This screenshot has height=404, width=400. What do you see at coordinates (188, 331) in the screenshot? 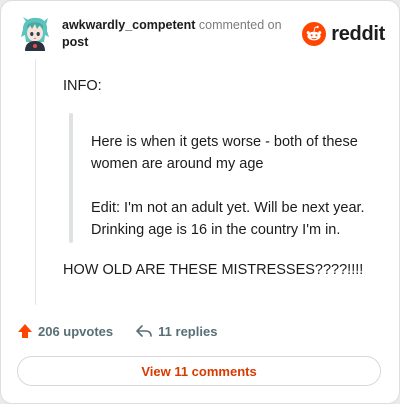
I see `replies-label: 11 replies` at bounding box center [188, 331].